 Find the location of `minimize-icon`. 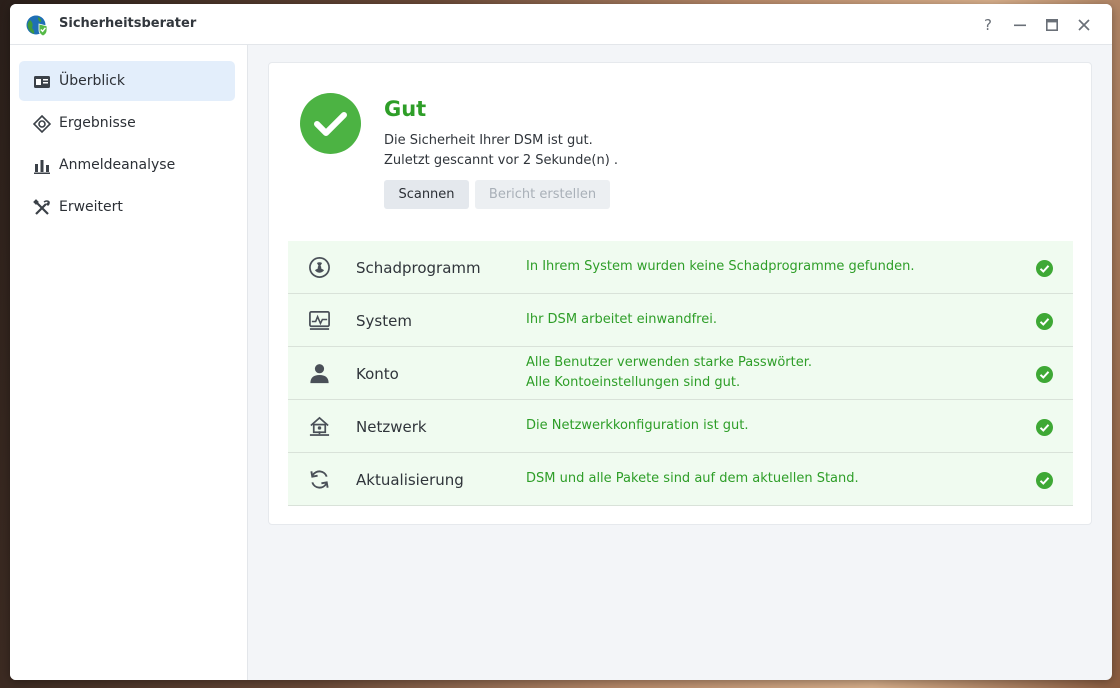

minimize-icon is located at coordinates (1020, 25).